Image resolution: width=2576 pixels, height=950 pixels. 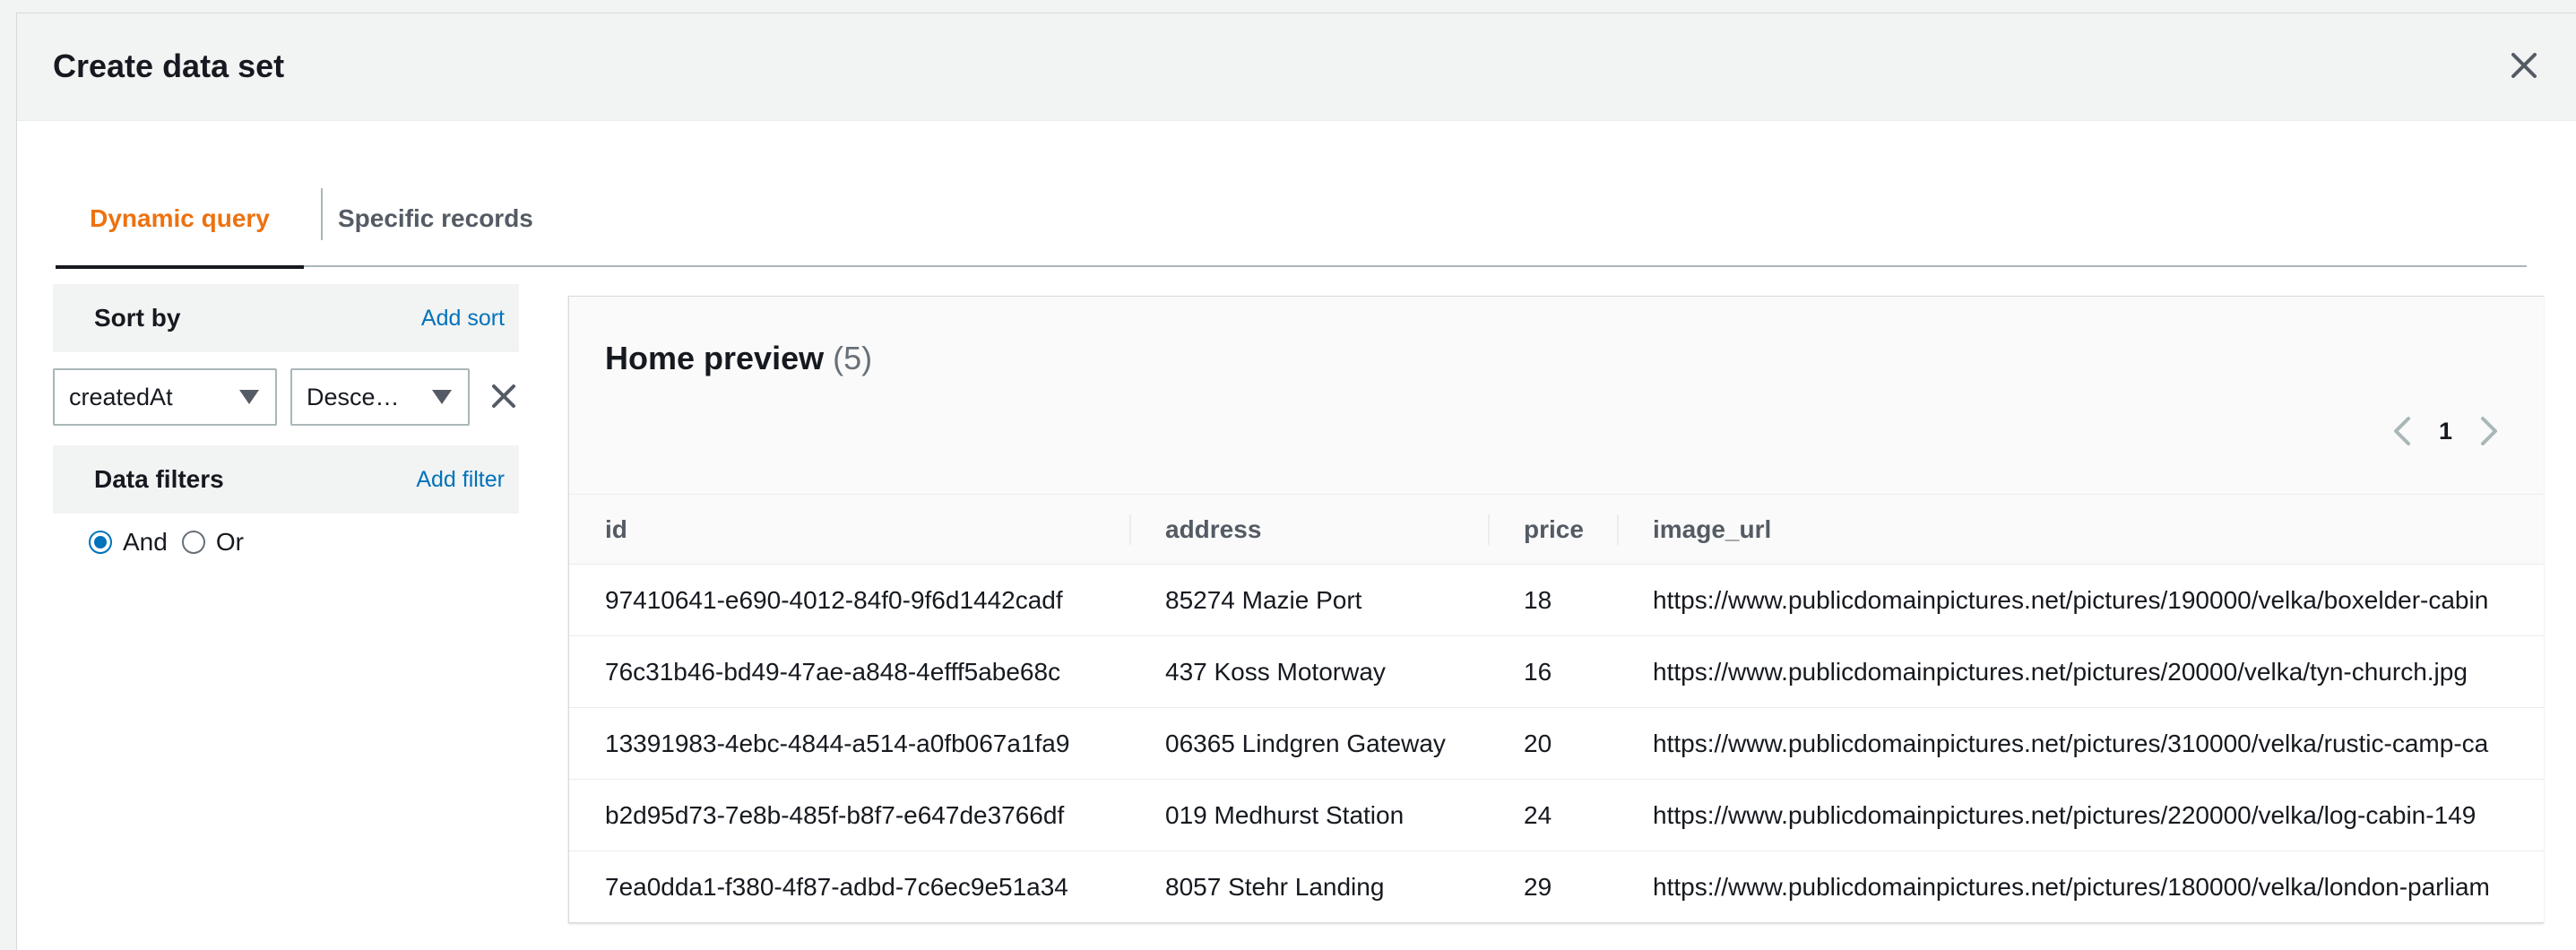 What do you see at coordinates (463, 319) in the screenshot?
I see `add-sort-link: Add sort` at bounding box center [463, 319].